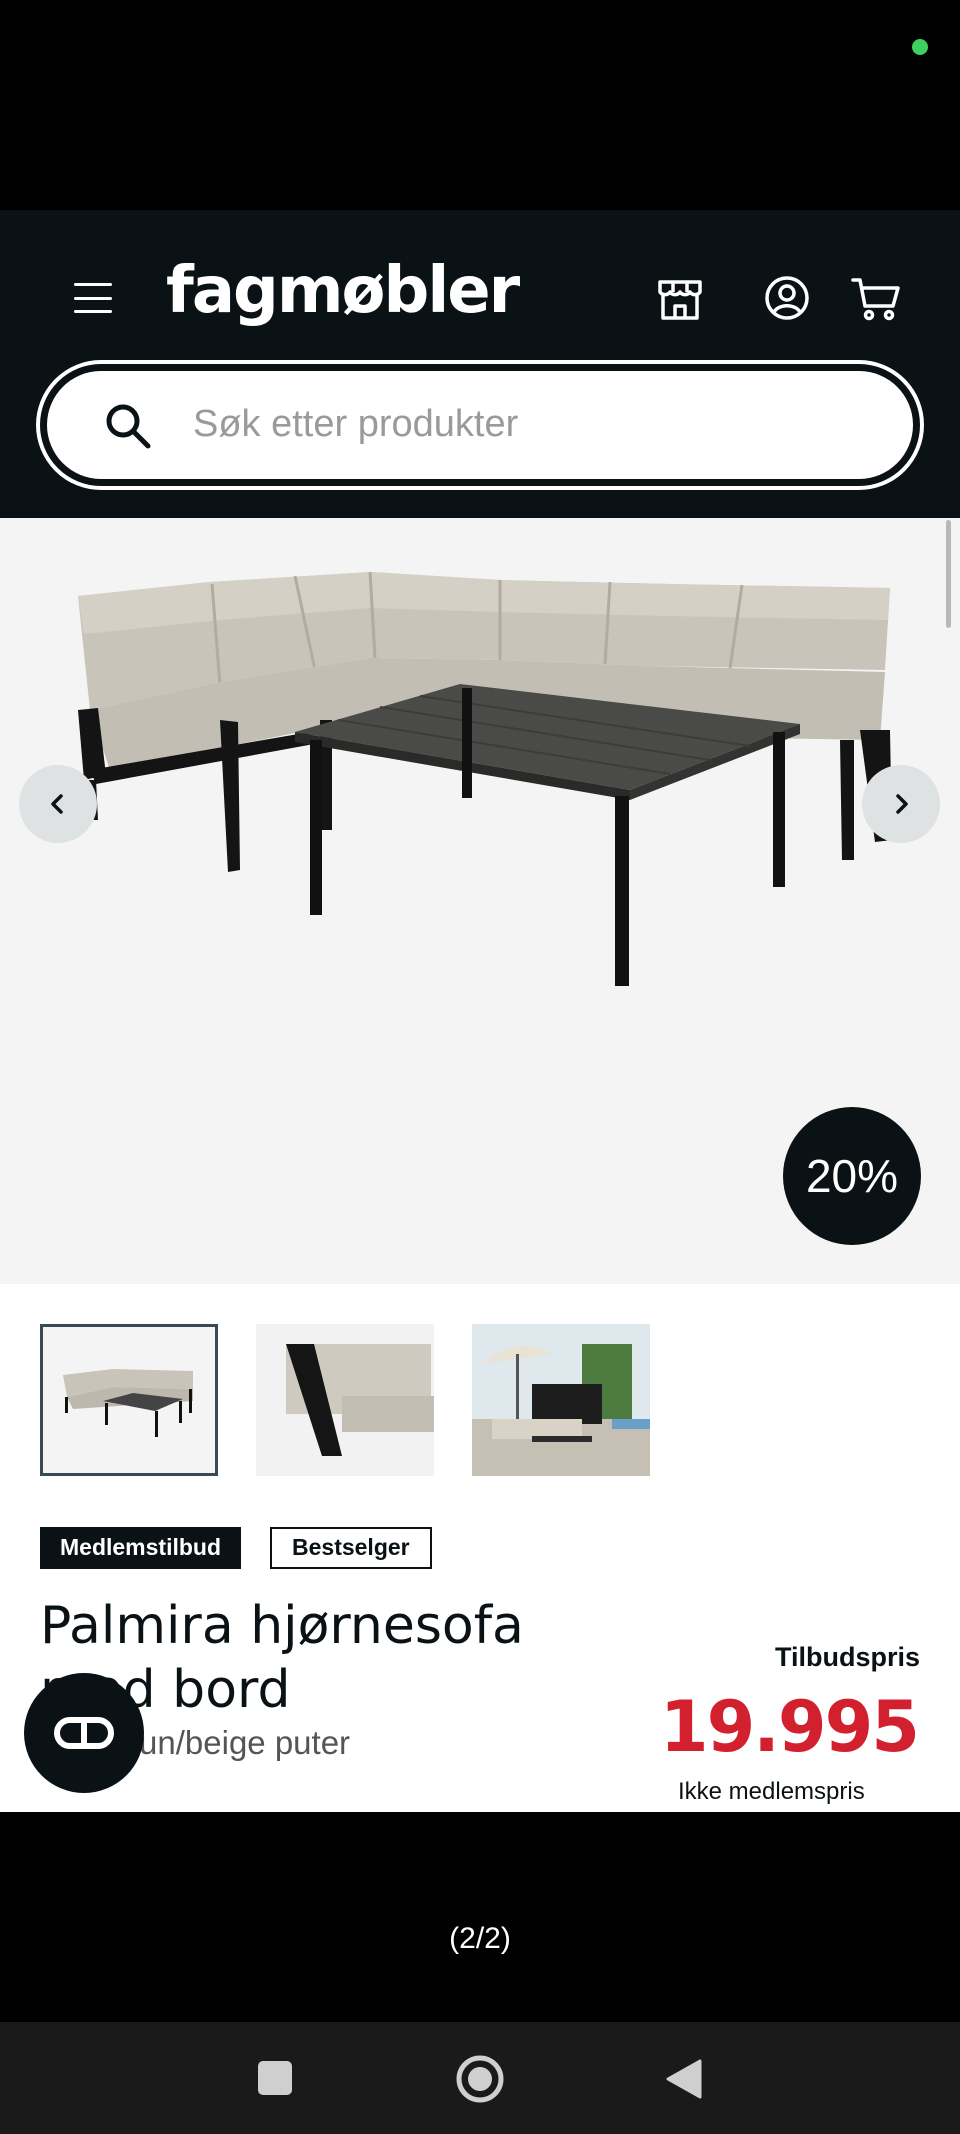  I want to click on member-price-label: Ikke medlemspris, so click(771, 1791).